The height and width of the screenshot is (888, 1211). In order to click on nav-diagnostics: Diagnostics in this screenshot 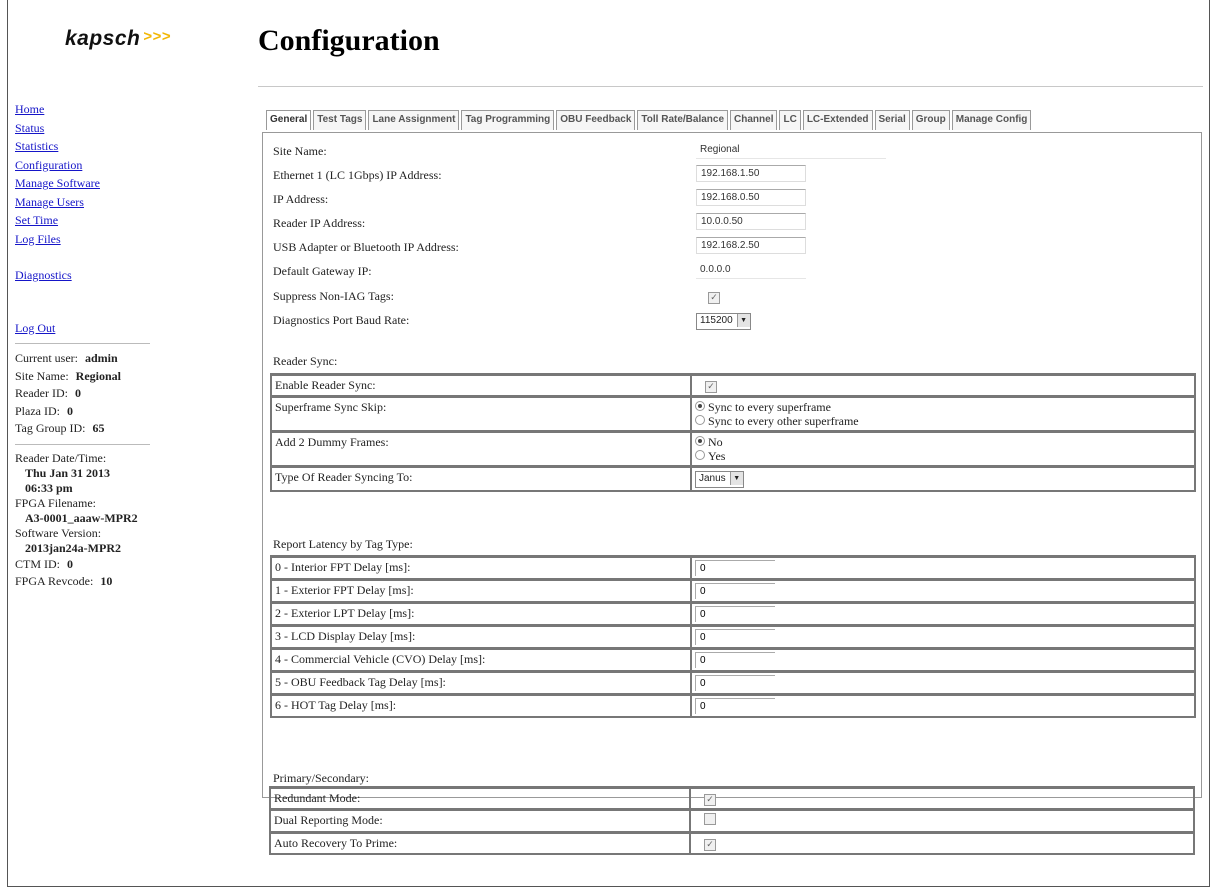, I will do `click(85, 275)`.